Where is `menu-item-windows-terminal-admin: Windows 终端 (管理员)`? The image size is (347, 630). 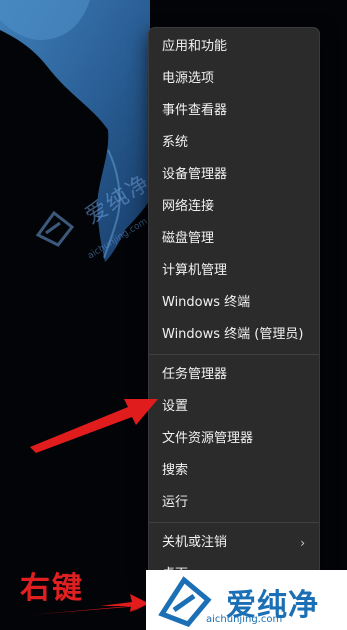 menu-item-windows-terminal-admin: Windows 终端 (管理员) is located at coordinates (234, 335).